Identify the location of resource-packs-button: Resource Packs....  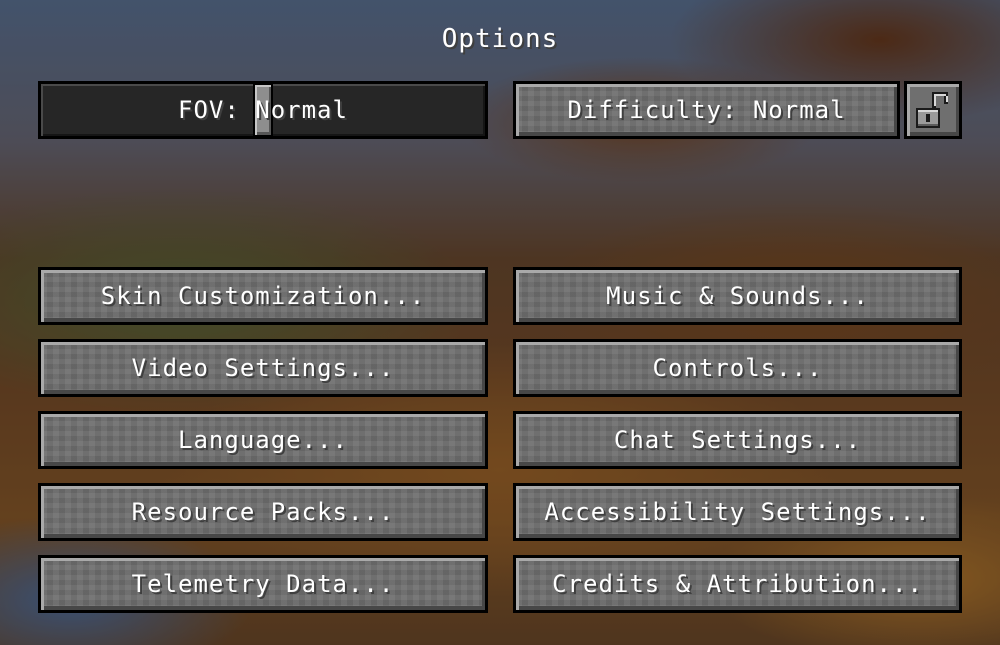
(263, 512).